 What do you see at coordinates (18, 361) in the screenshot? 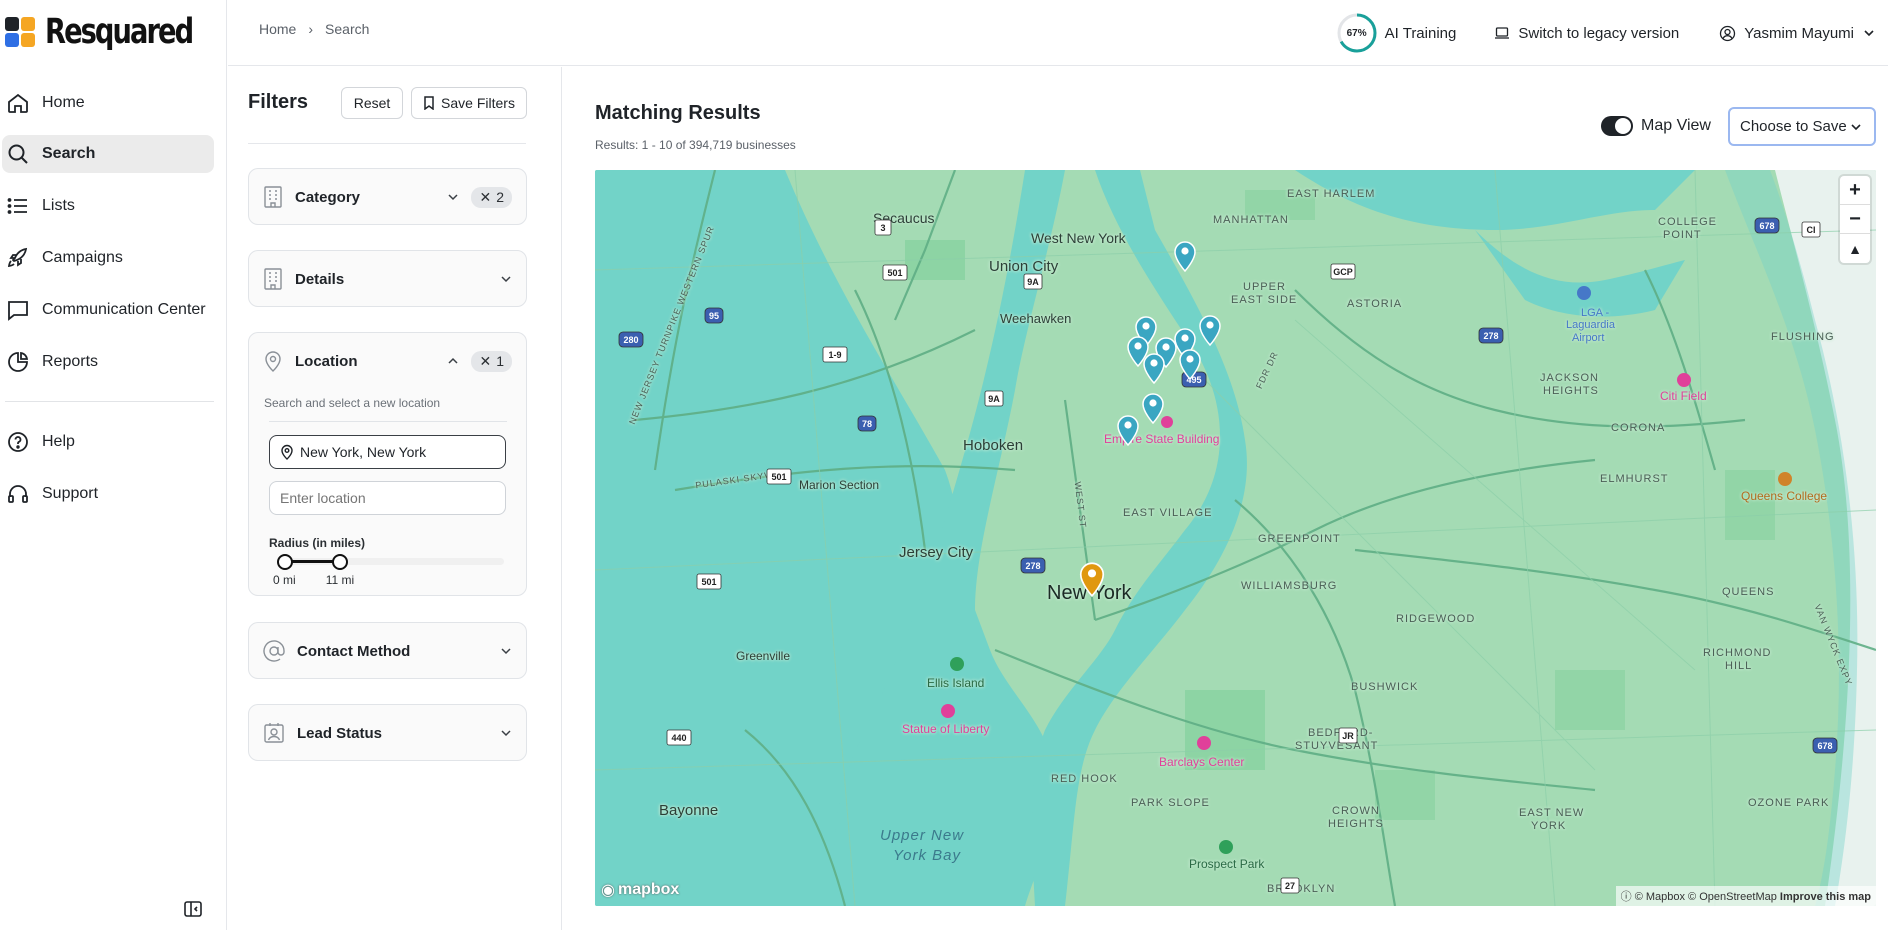
I see `pie-chart-icon` at bounding box center [18, 361].